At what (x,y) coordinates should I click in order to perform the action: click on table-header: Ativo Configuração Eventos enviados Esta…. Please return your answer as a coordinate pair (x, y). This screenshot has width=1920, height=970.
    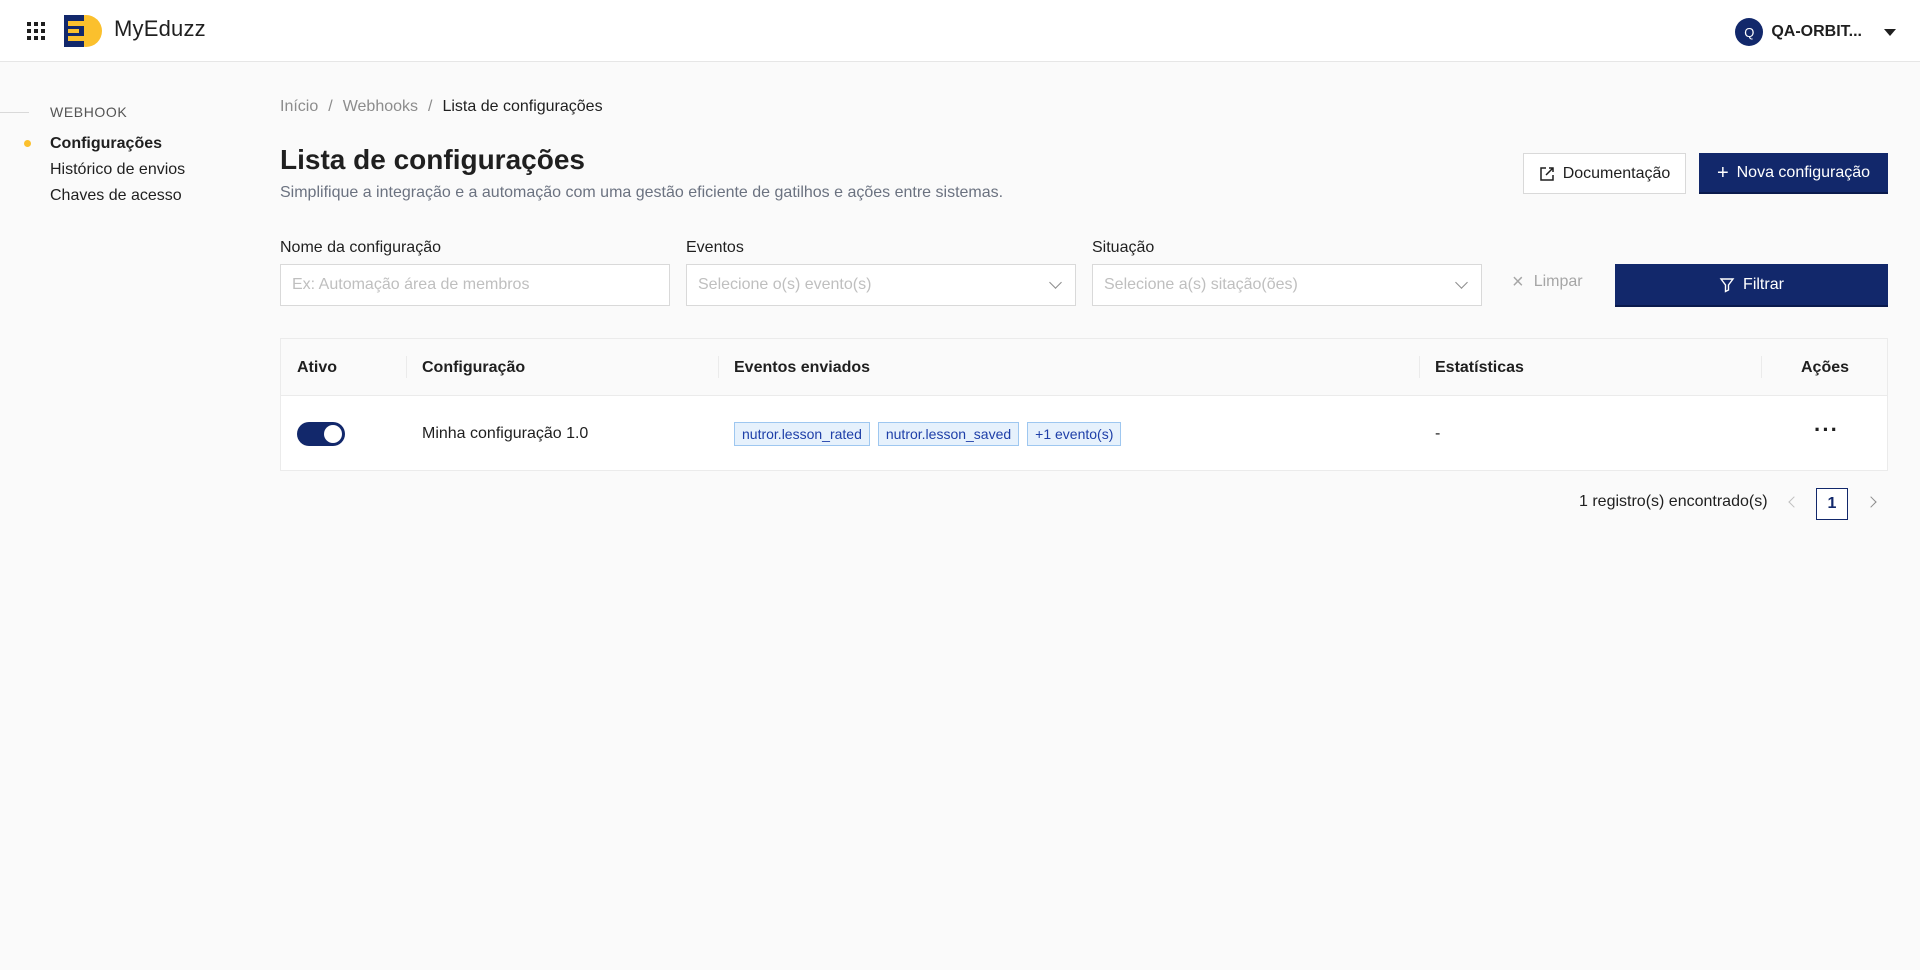
    Looking at the image, I should click on (1084, 367).